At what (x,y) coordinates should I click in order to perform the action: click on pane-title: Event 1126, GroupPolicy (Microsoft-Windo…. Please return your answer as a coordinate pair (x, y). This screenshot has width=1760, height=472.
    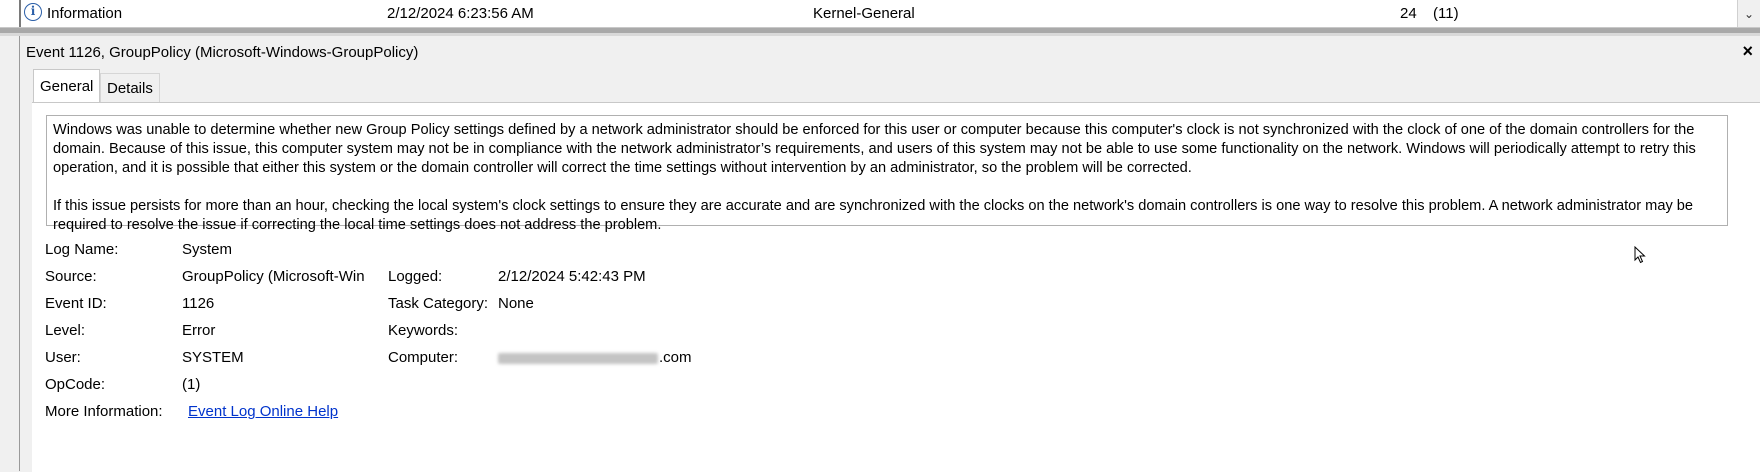
    Looking at the image, I should click on (222, 52).